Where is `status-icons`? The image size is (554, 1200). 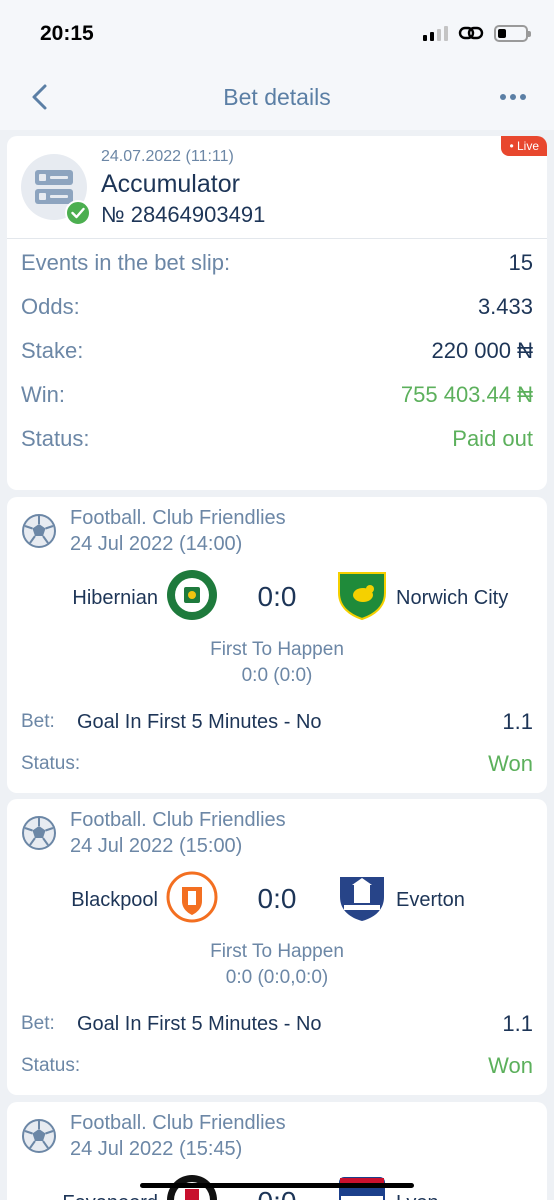 status-icons is located at coordinates (477, 33).